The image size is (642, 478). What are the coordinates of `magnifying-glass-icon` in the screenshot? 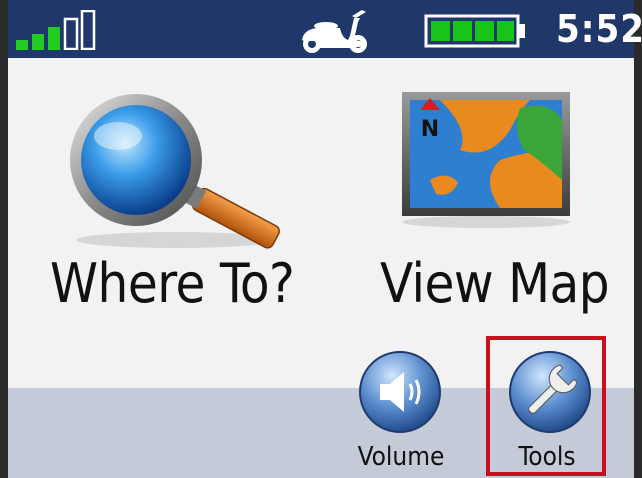 It's located at (175, 171).